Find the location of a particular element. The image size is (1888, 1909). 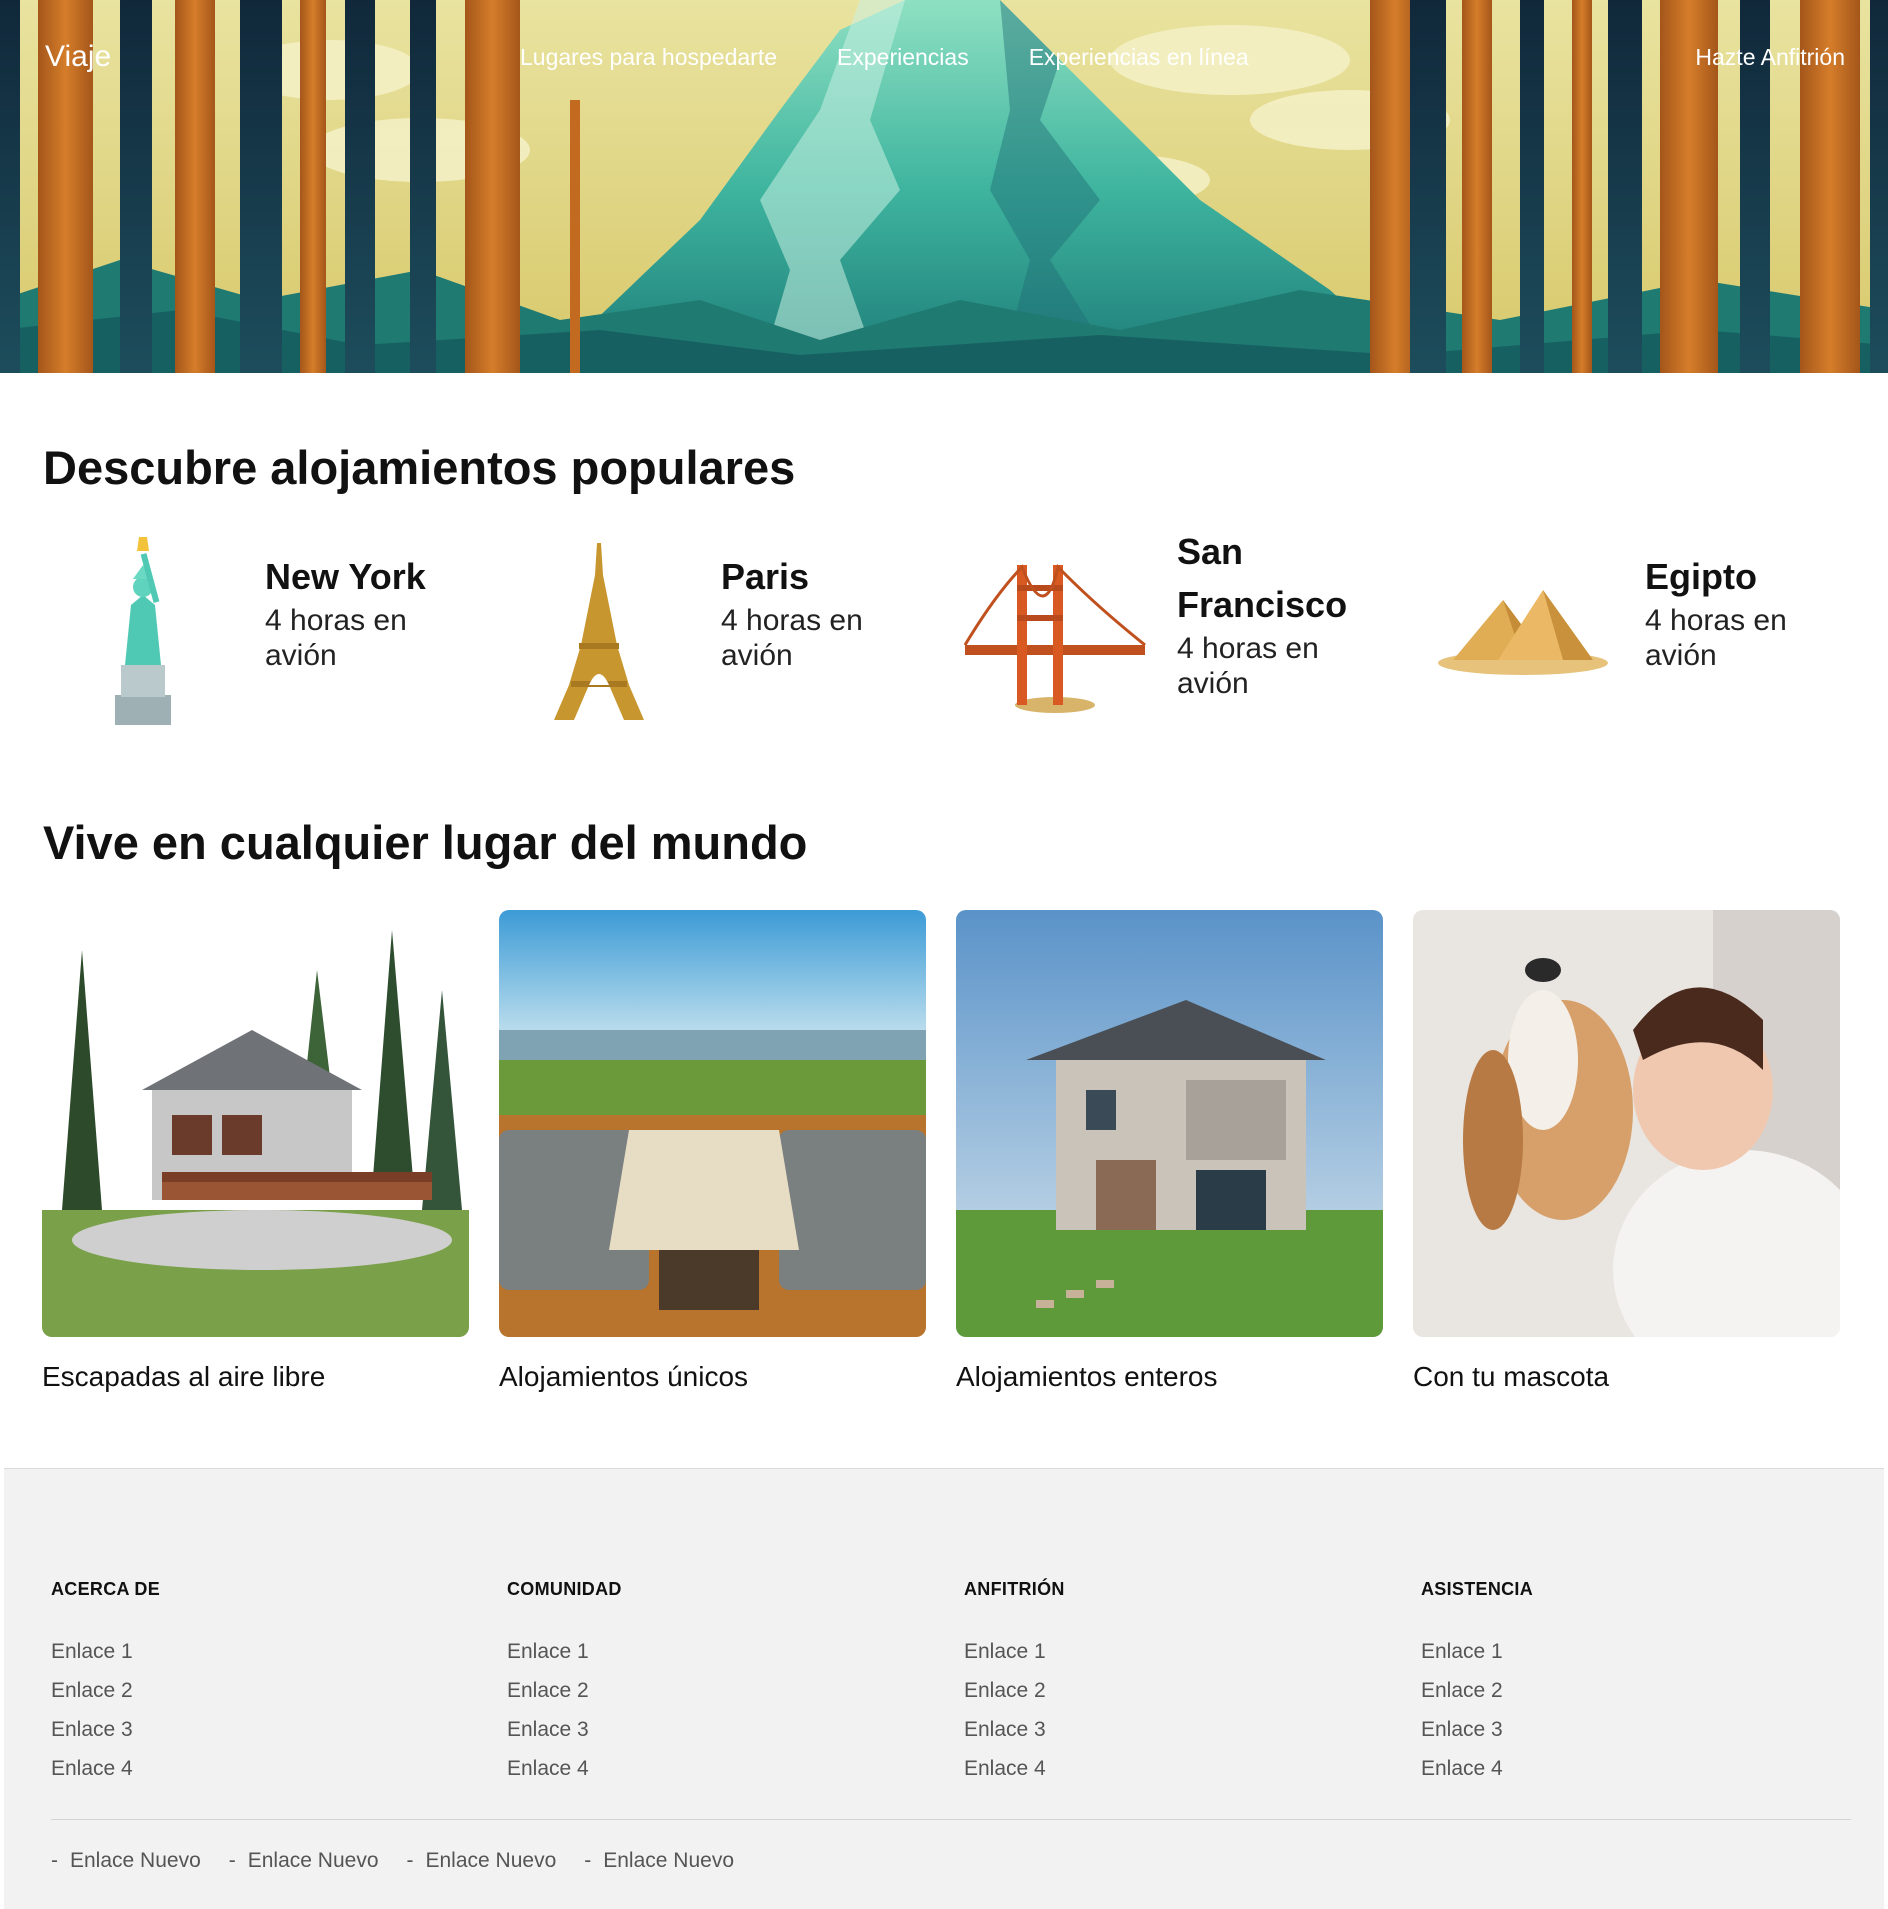

golden-gate-bridge-icon is located at coordinates (1054, 638).